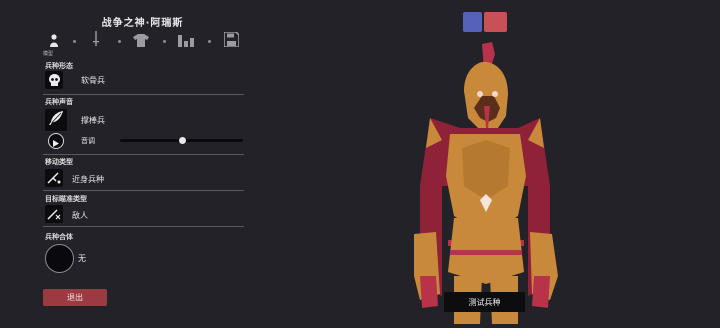 This screenshot has width=720, height=328. I want to click on team-color-blue-swatch, so click(472, 22).